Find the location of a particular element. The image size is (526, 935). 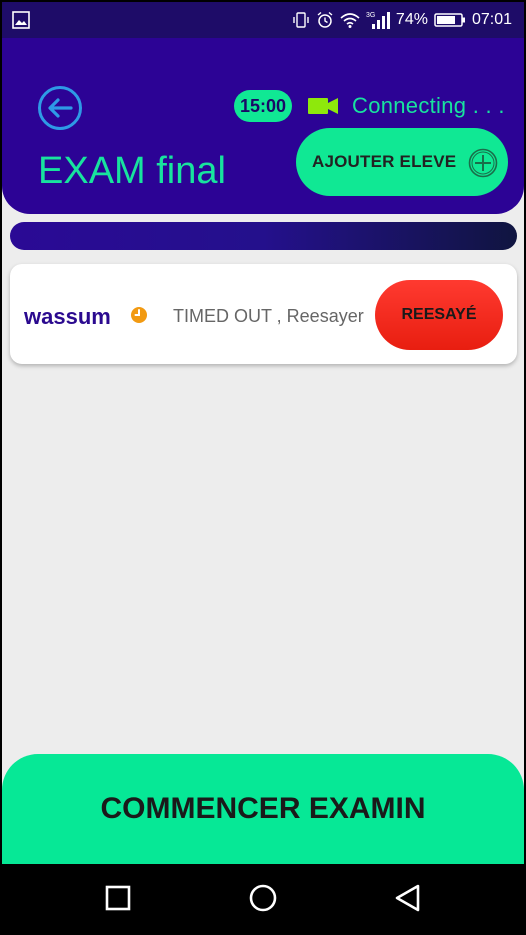

status-icons: 3G 74% 07:01 is located at coordinates (402, 20).